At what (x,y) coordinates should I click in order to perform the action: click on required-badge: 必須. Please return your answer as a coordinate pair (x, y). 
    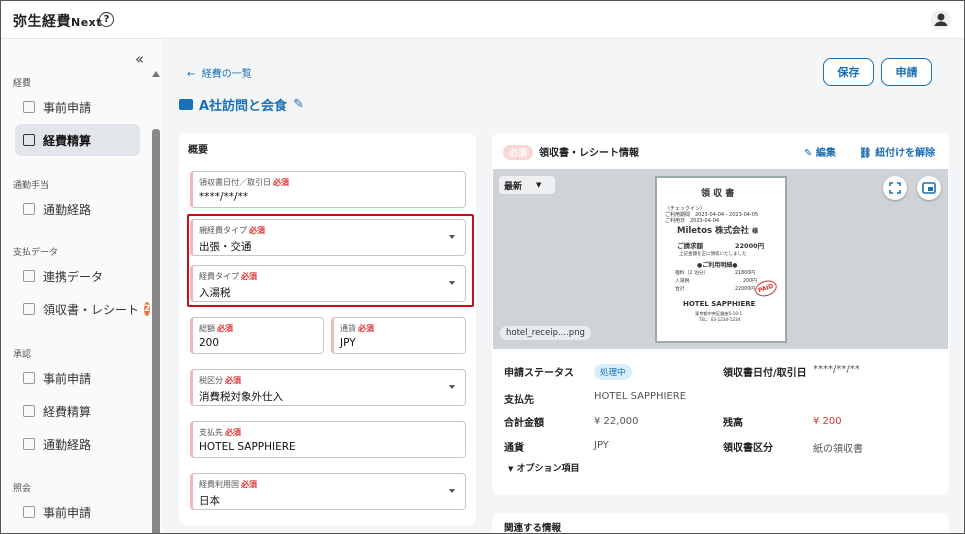
    Looking at the image, I should click on (518, 152).